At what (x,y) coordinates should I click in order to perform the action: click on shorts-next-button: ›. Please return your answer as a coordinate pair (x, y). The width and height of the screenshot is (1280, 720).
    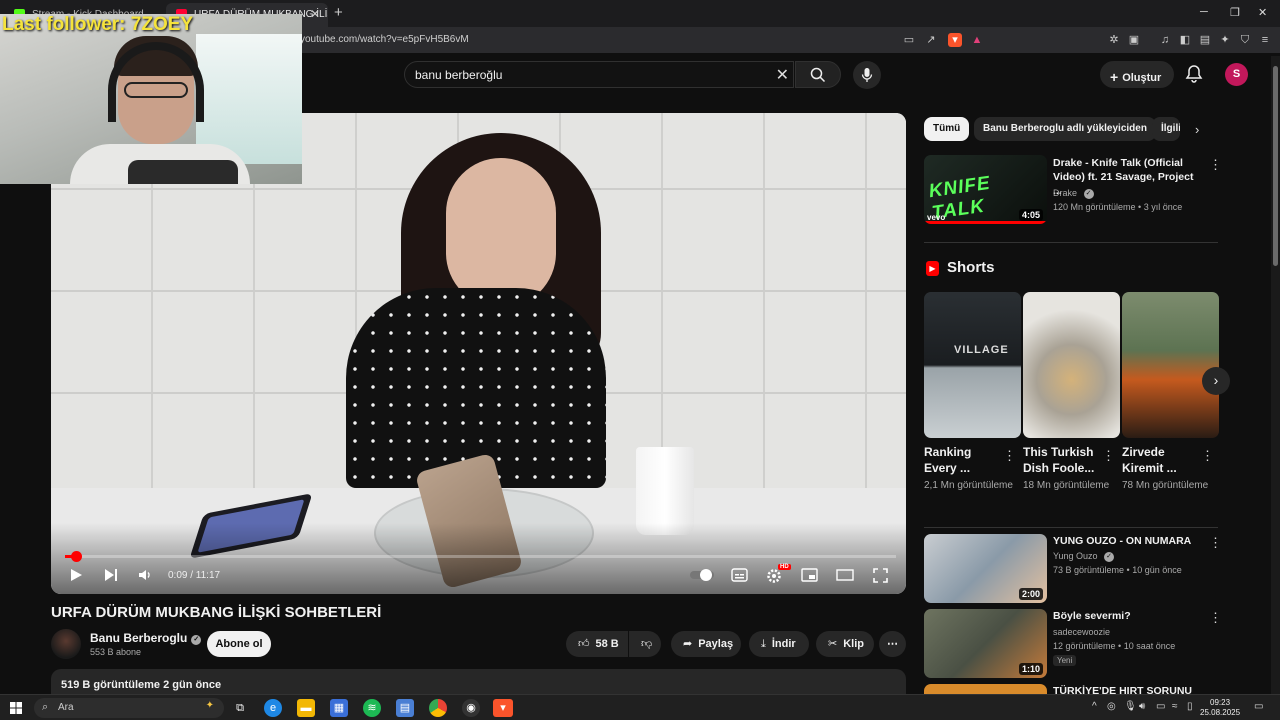
    Looking at the image, I should click on (1216, 381).